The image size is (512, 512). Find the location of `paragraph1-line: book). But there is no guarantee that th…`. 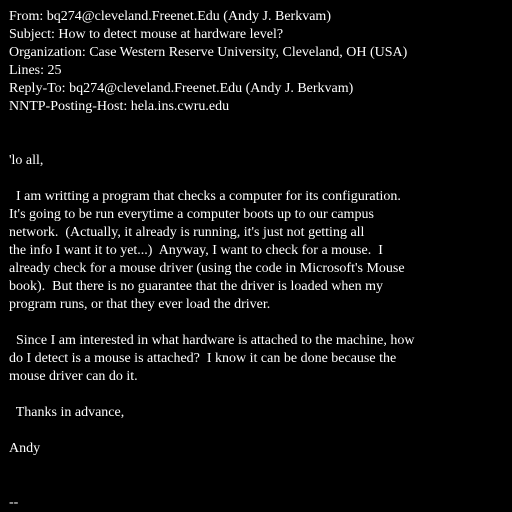

paragraph1-line: book). But there is no guarantee that th… is located at coordinates (196, 286).